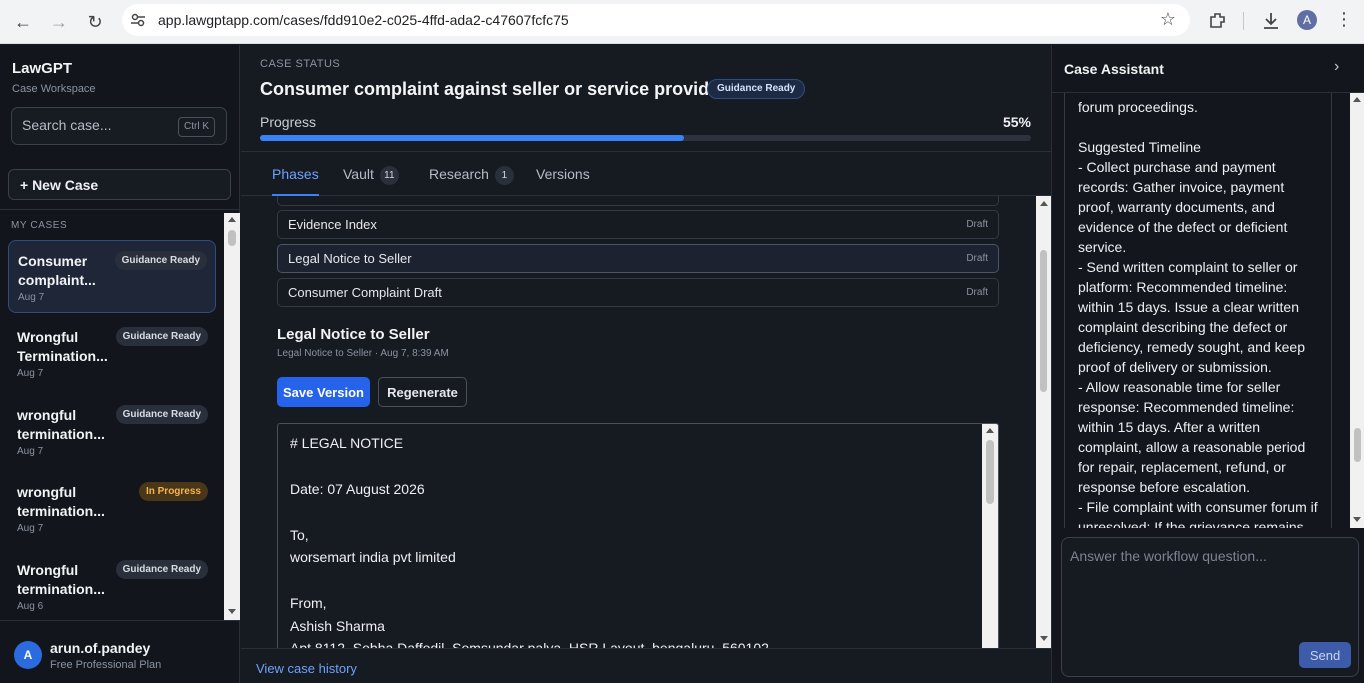  I want to click on section-title: MY CASES, so click(39, 225).